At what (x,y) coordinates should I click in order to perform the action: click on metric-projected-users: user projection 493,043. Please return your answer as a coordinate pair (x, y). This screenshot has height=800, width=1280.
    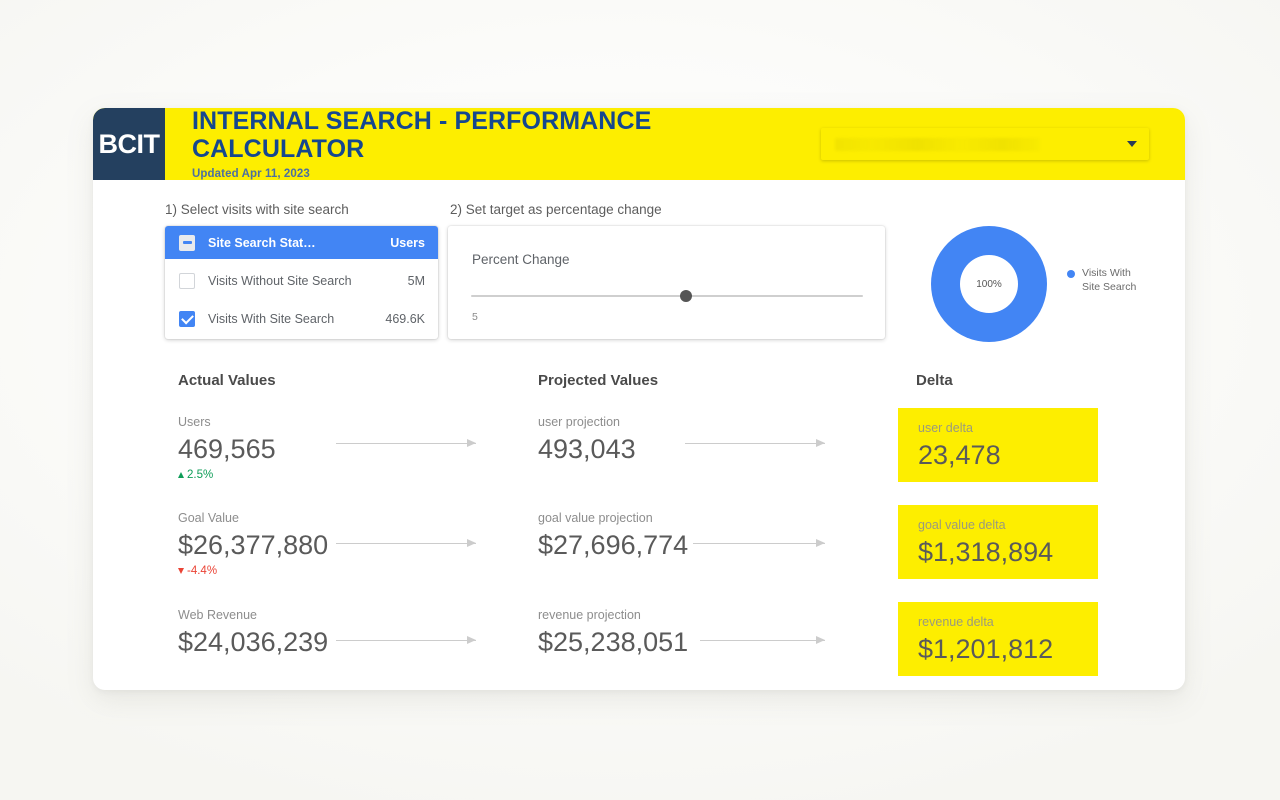
    Looking at the image, I should click on (587, 440).